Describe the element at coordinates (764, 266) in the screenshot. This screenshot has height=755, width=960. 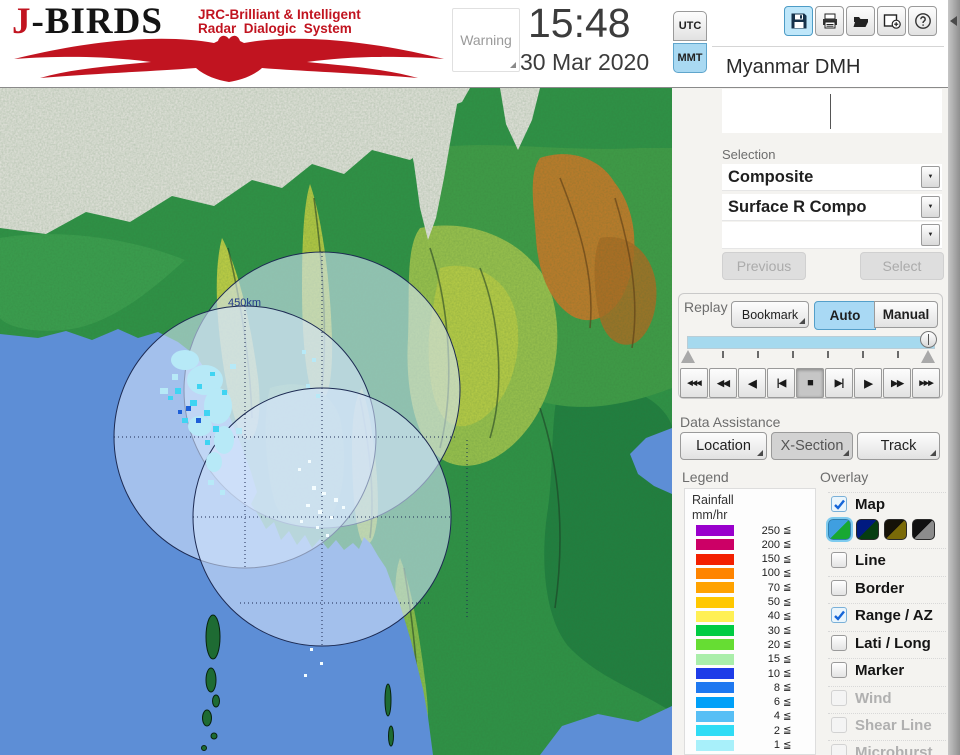
I see `previous-button: Previous` at that location.